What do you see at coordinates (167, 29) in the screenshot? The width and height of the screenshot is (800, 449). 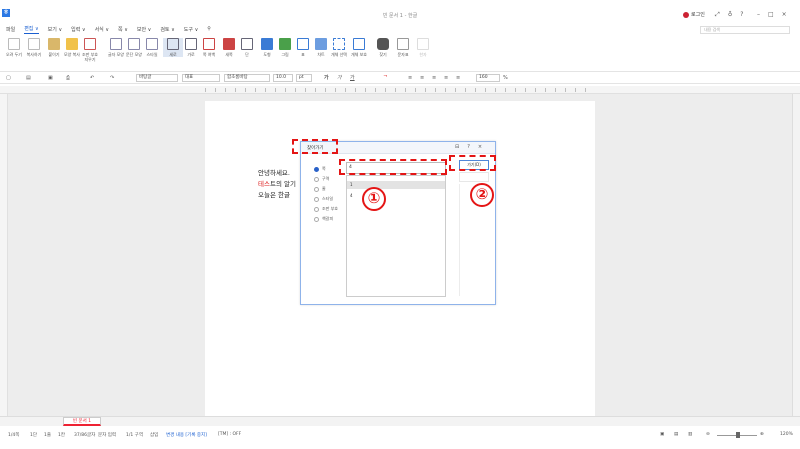 I see `menu-review: 검토 ∨` at bounding box center [167, 29].